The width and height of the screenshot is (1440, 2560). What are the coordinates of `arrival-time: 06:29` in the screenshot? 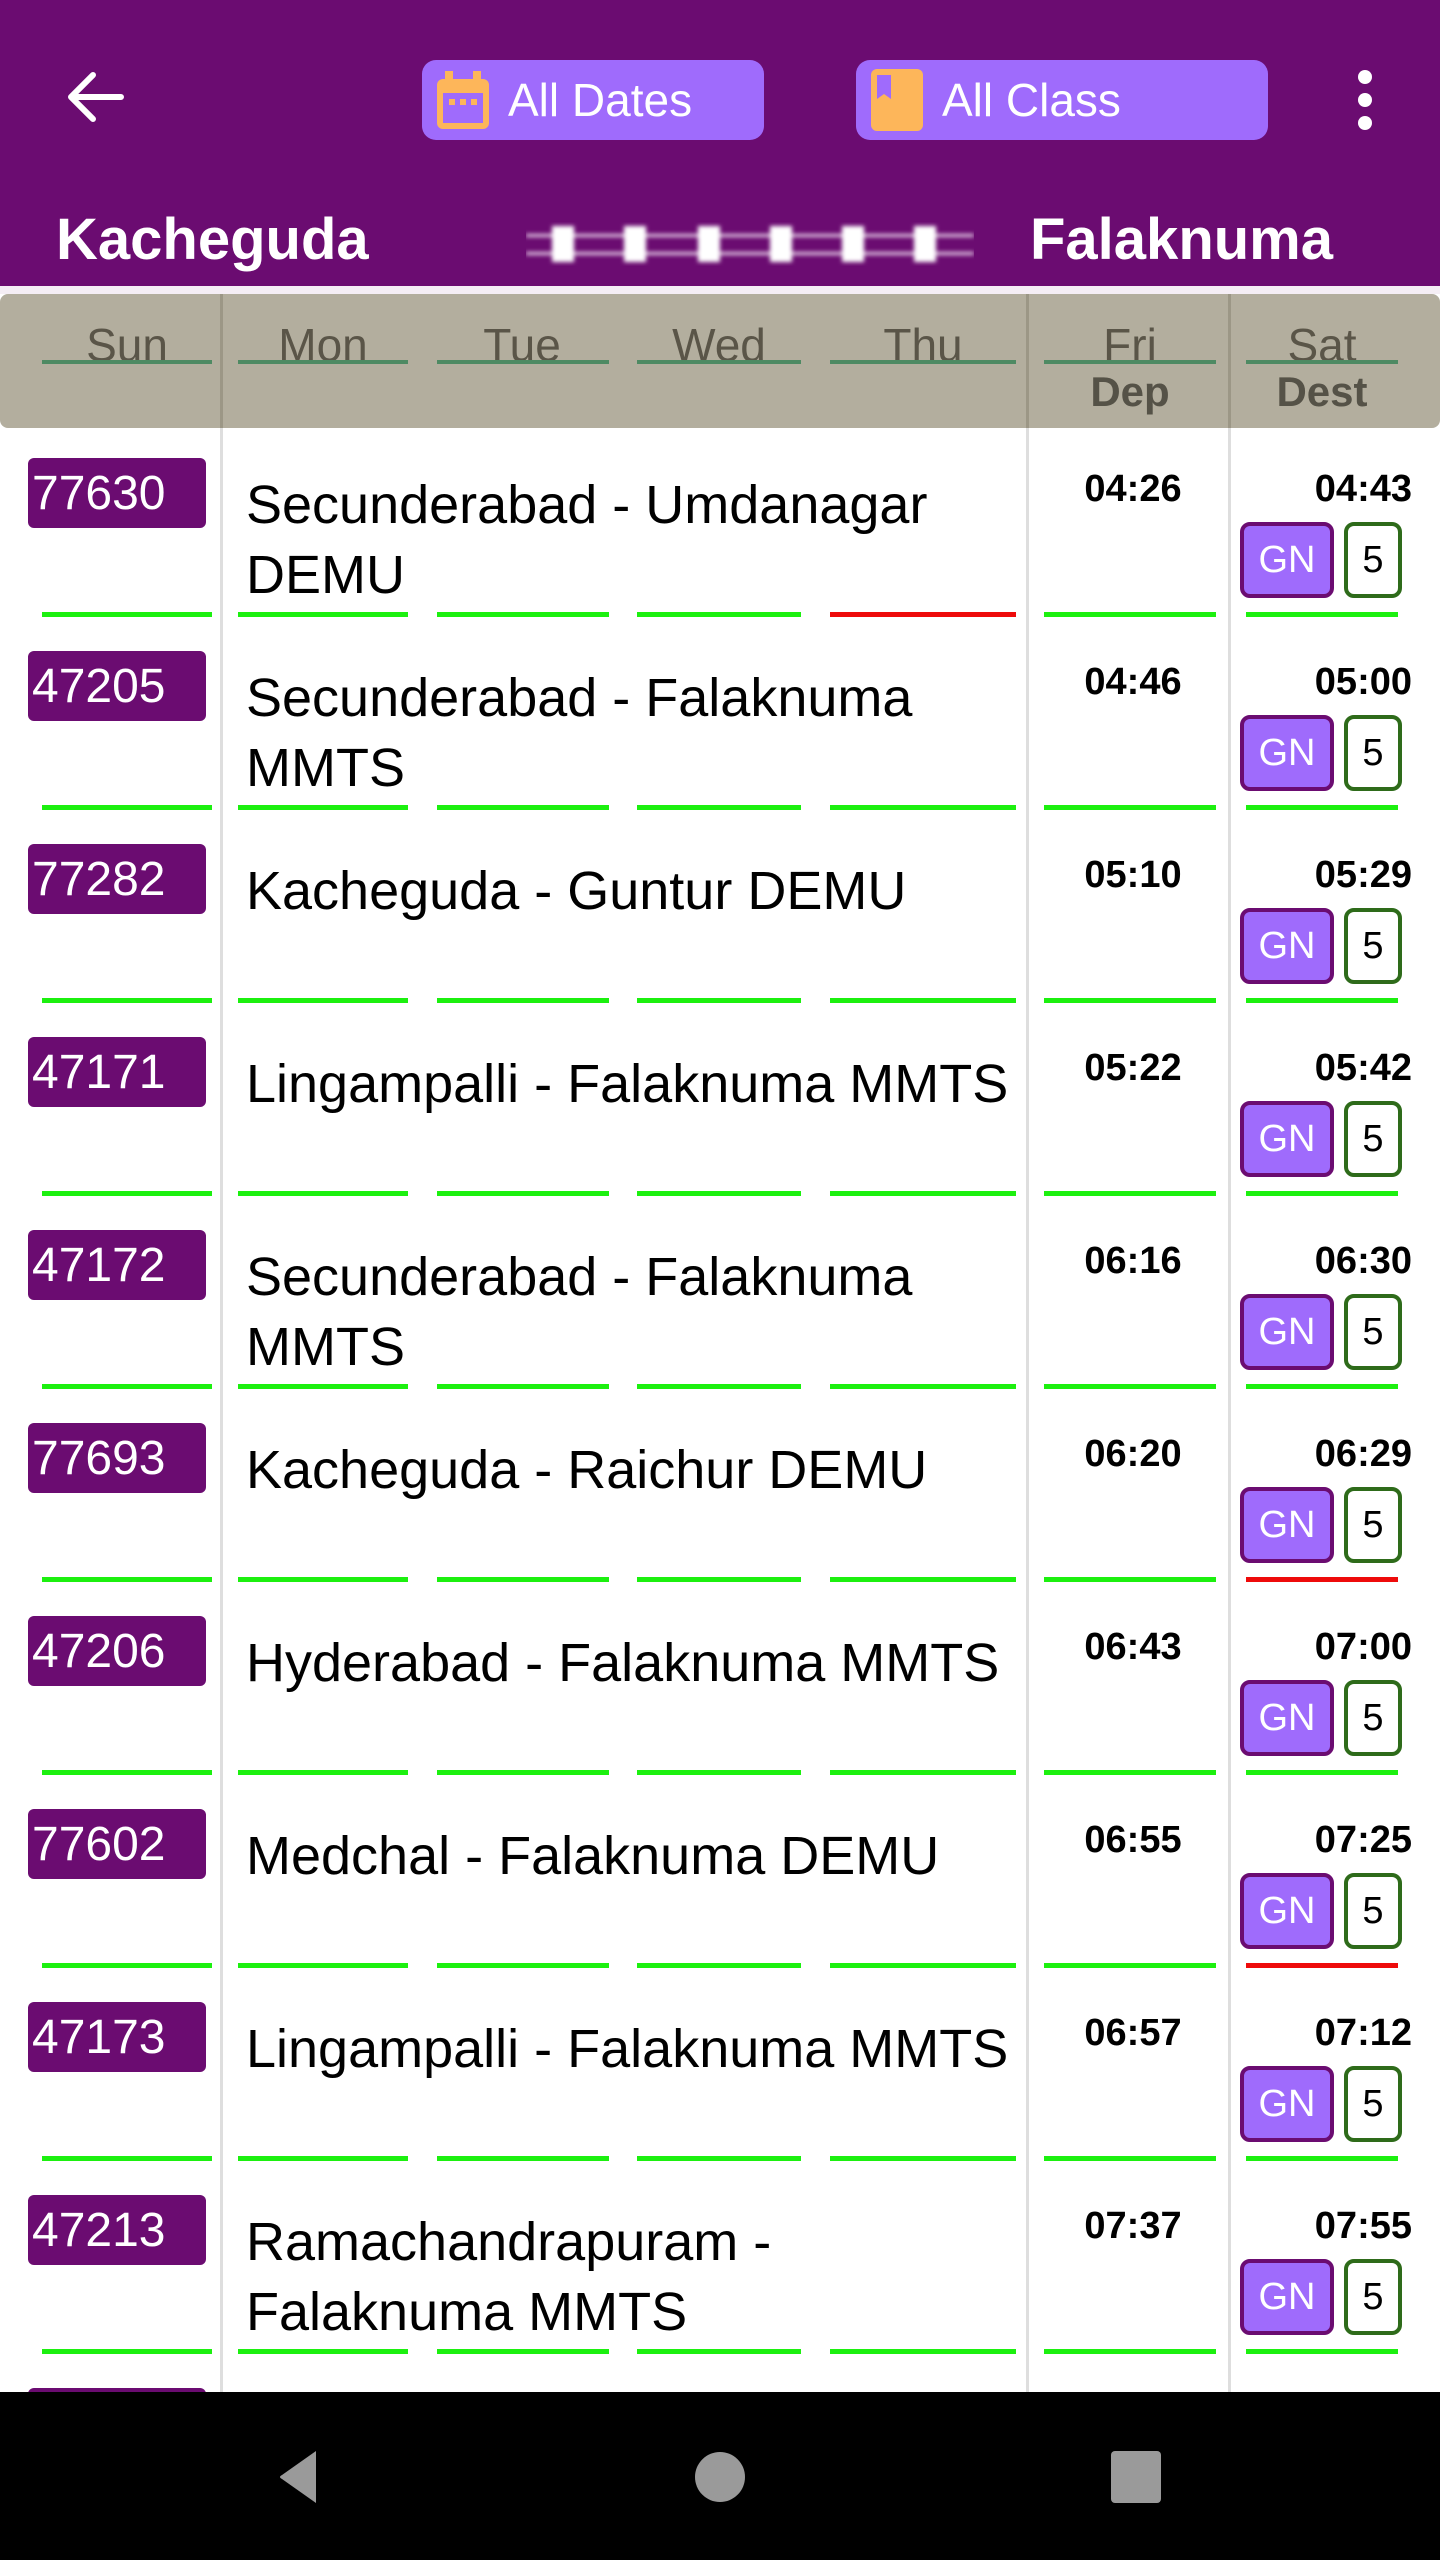 It's located at (1363, 1454).